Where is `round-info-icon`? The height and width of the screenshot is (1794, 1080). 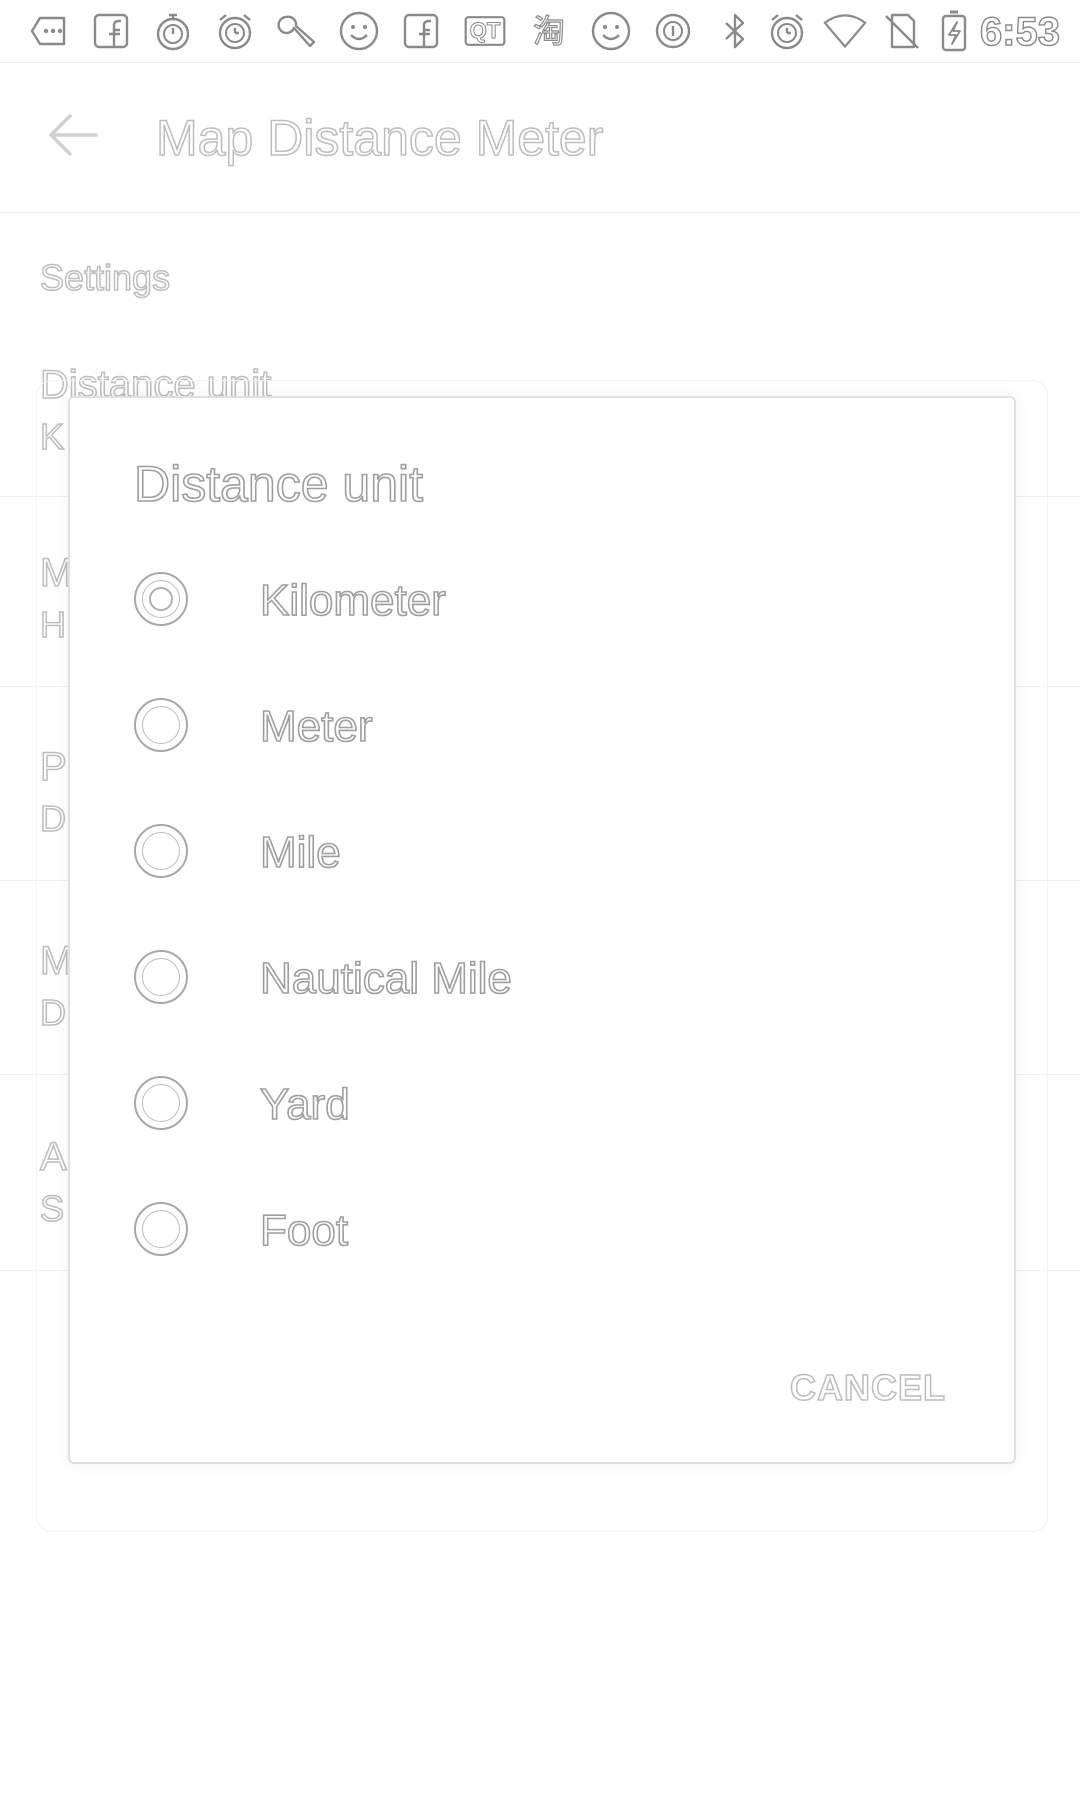 round-info-icon is located at coordinates (673, 31).